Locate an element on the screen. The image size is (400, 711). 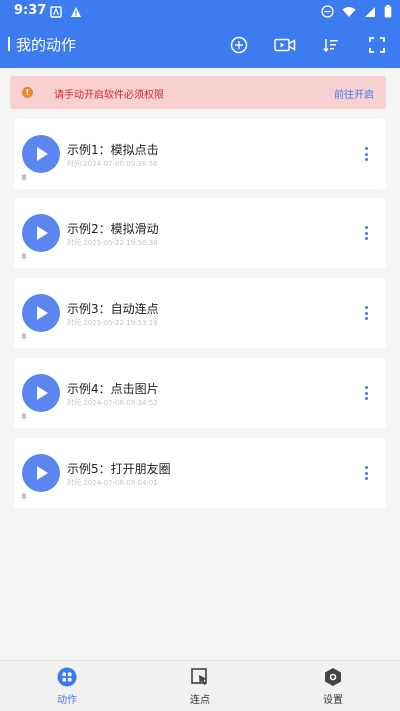
action-card: 示例1：模拟点击 时间:2024-07-06 09:36:56 is located at coordinates (200, 154).